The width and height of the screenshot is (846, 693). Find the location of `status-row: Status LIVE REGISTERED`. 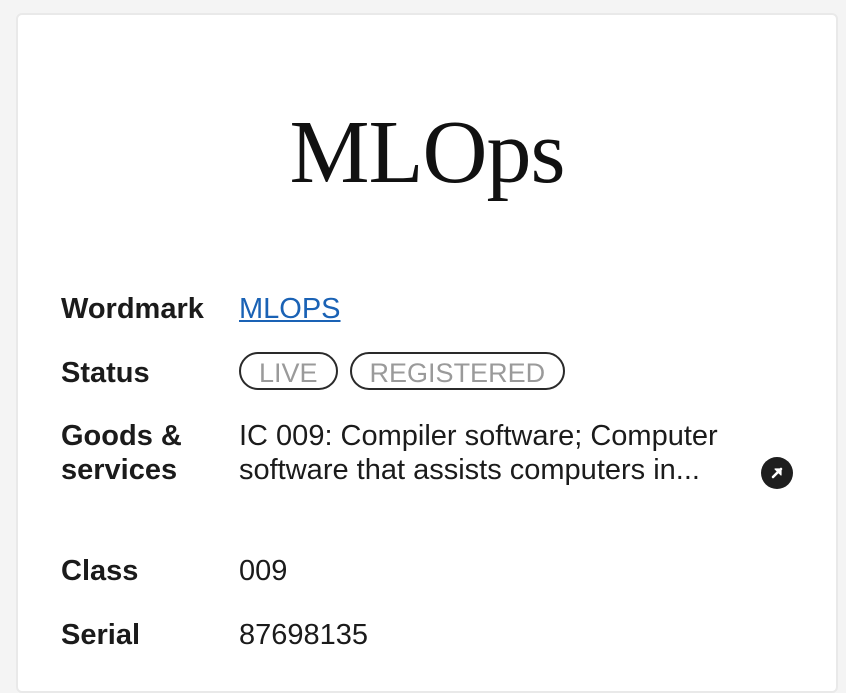

status-row: Status LIVE REGISTERED is located at coordinates (433, 371).